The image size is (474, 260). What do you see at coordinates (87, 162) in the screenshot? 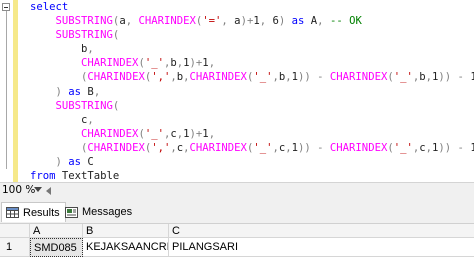
I see `code-token: C` at bounding box center [87, 162].